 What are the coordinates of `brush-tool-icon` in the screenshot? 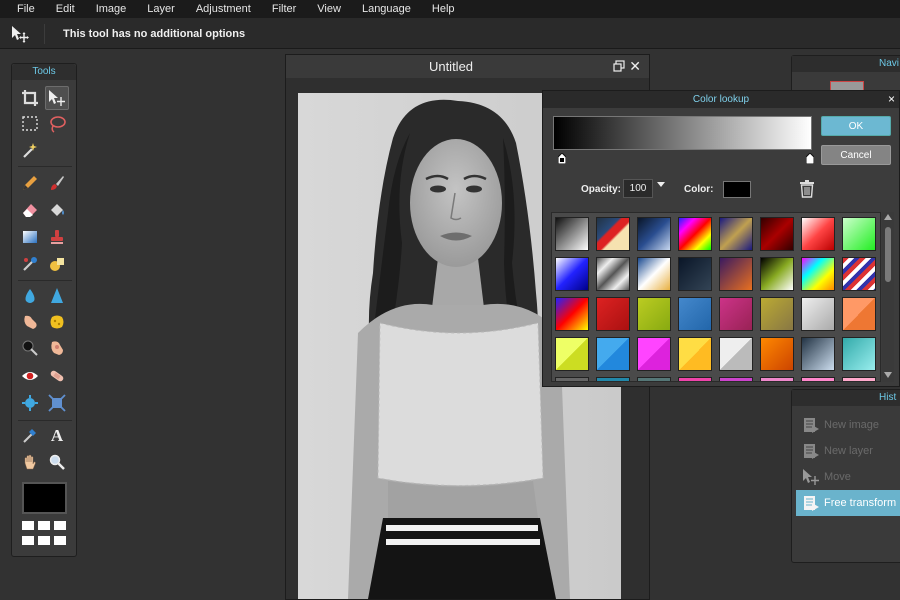 It's located at (57, 183).